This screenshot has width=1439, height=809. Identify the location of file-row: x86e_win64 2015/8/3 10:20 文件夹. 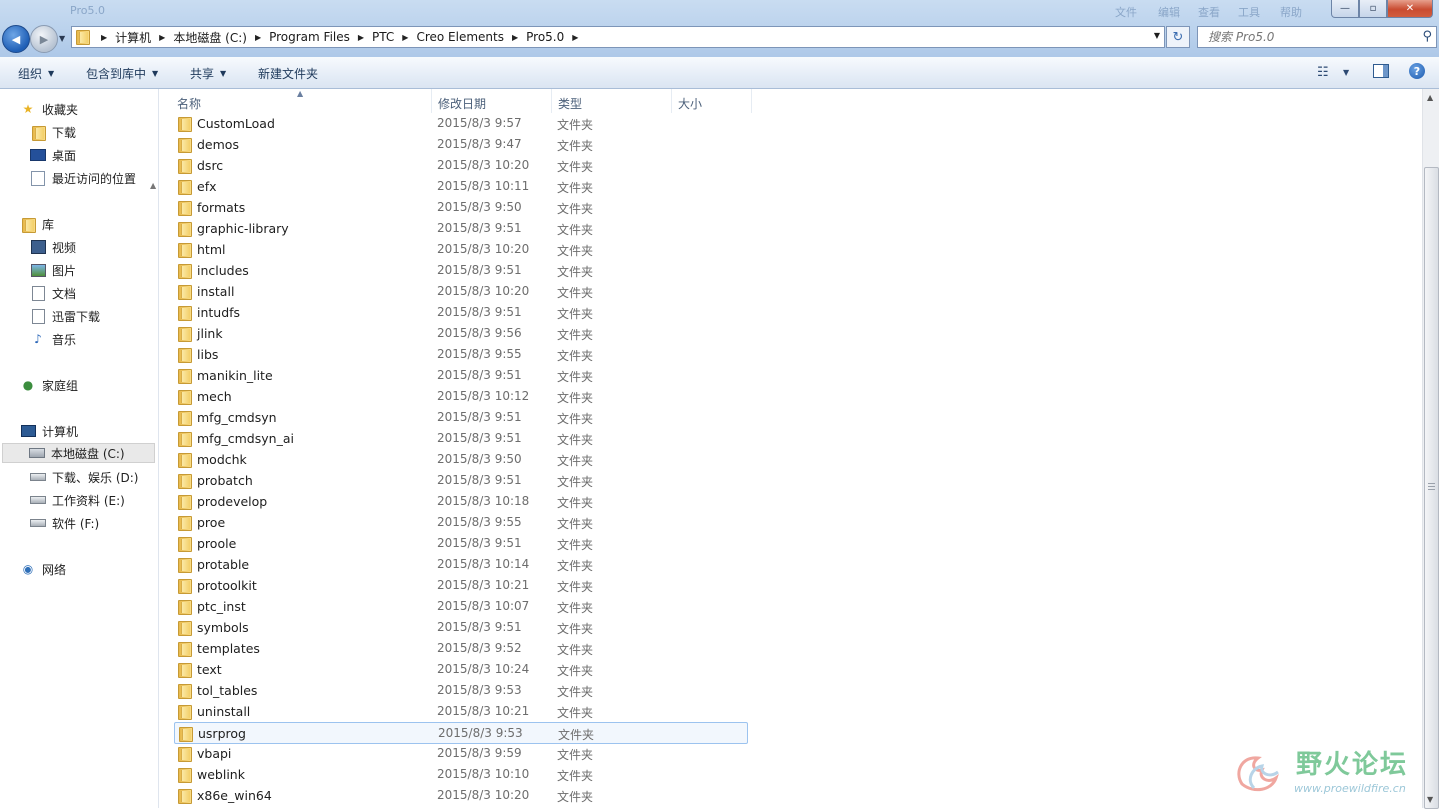
(460, 795).